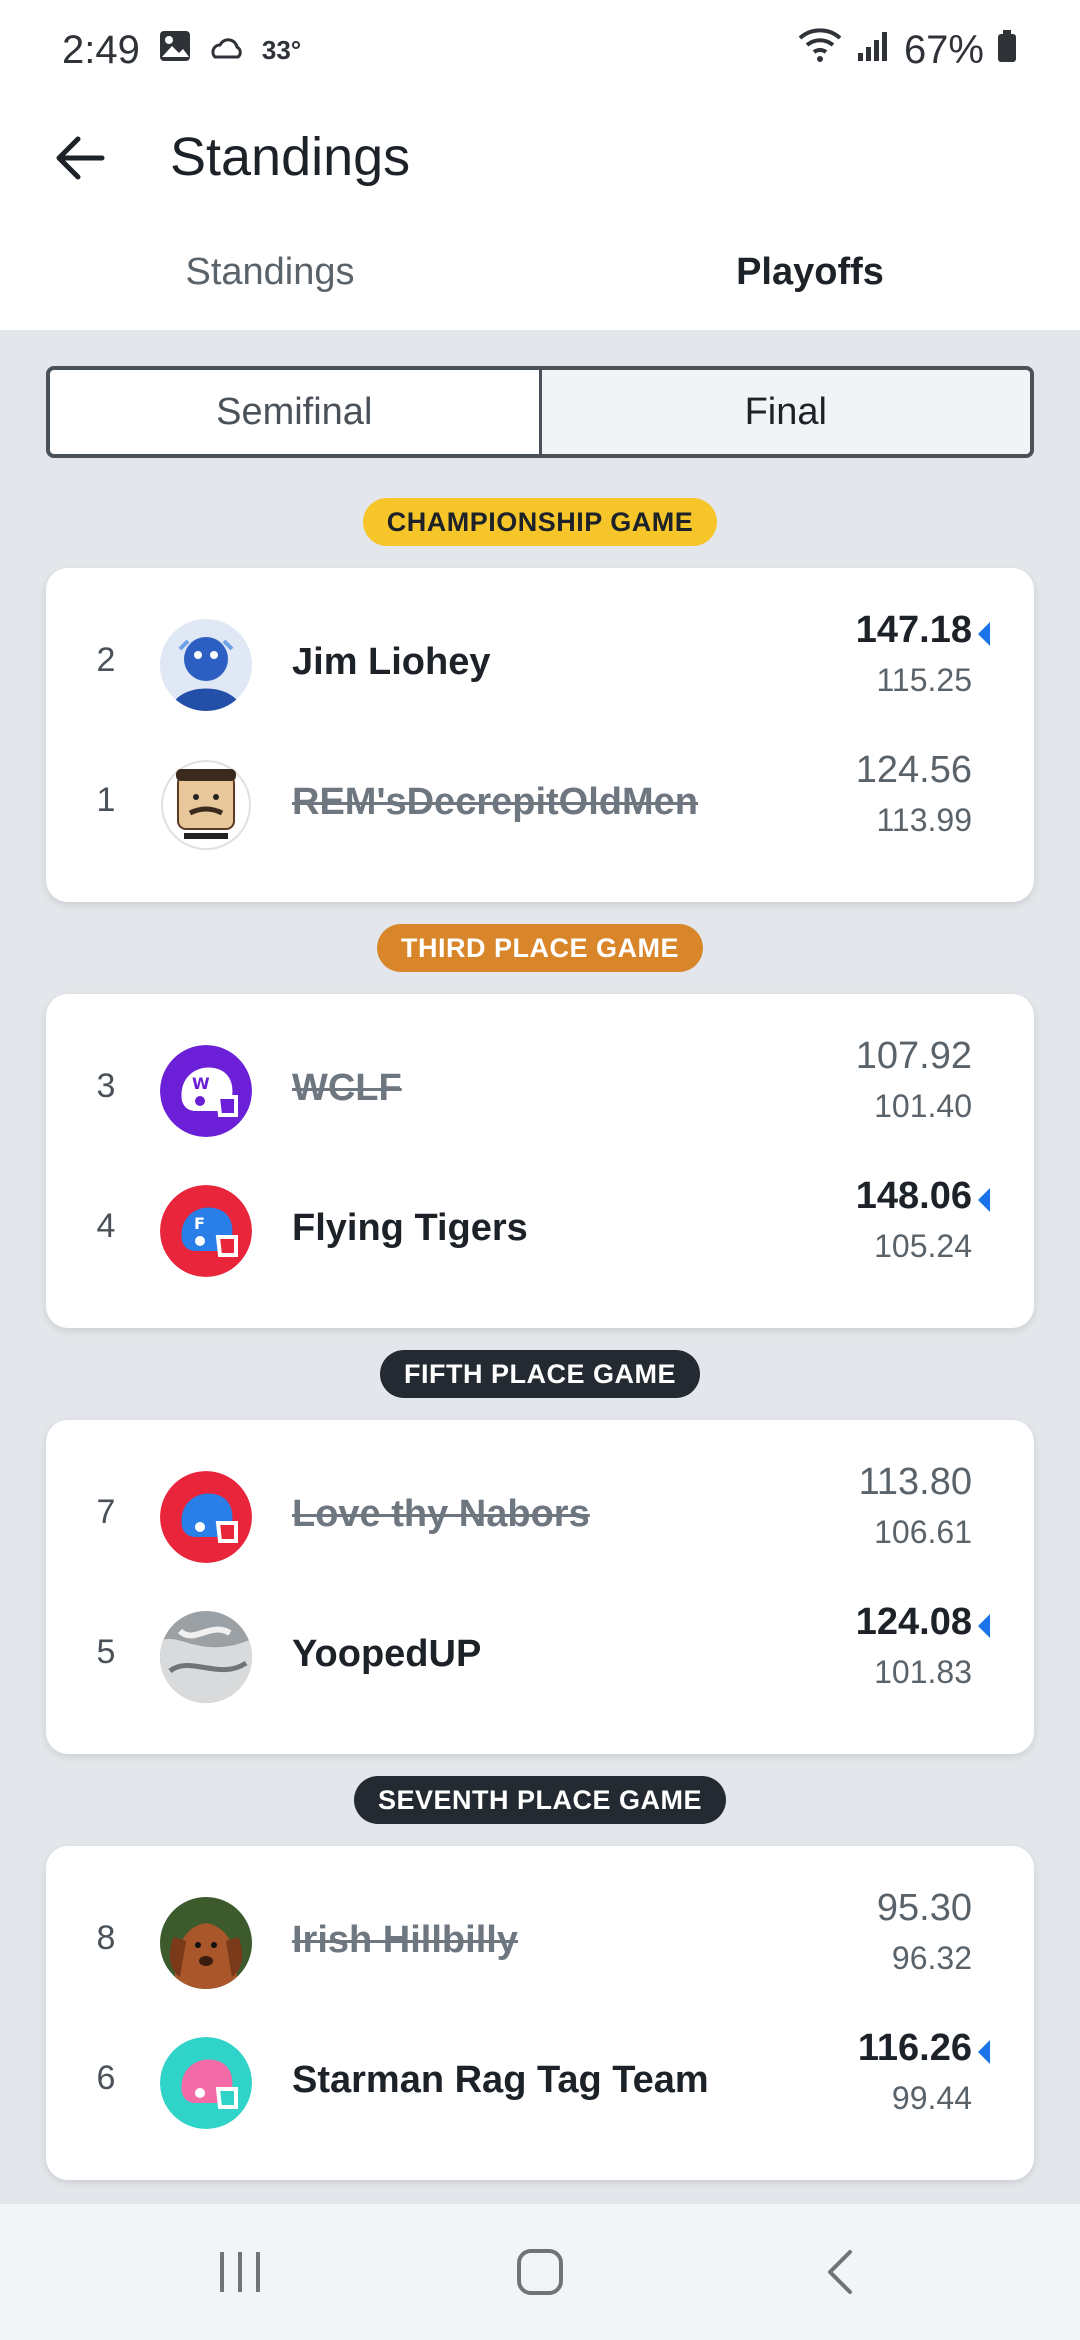 The width and height of the screenshot is (1080, 2340). Describe the element at coordinates (387, 1654) in the screenshot. I see `team-name: YoopedUP` at that location.